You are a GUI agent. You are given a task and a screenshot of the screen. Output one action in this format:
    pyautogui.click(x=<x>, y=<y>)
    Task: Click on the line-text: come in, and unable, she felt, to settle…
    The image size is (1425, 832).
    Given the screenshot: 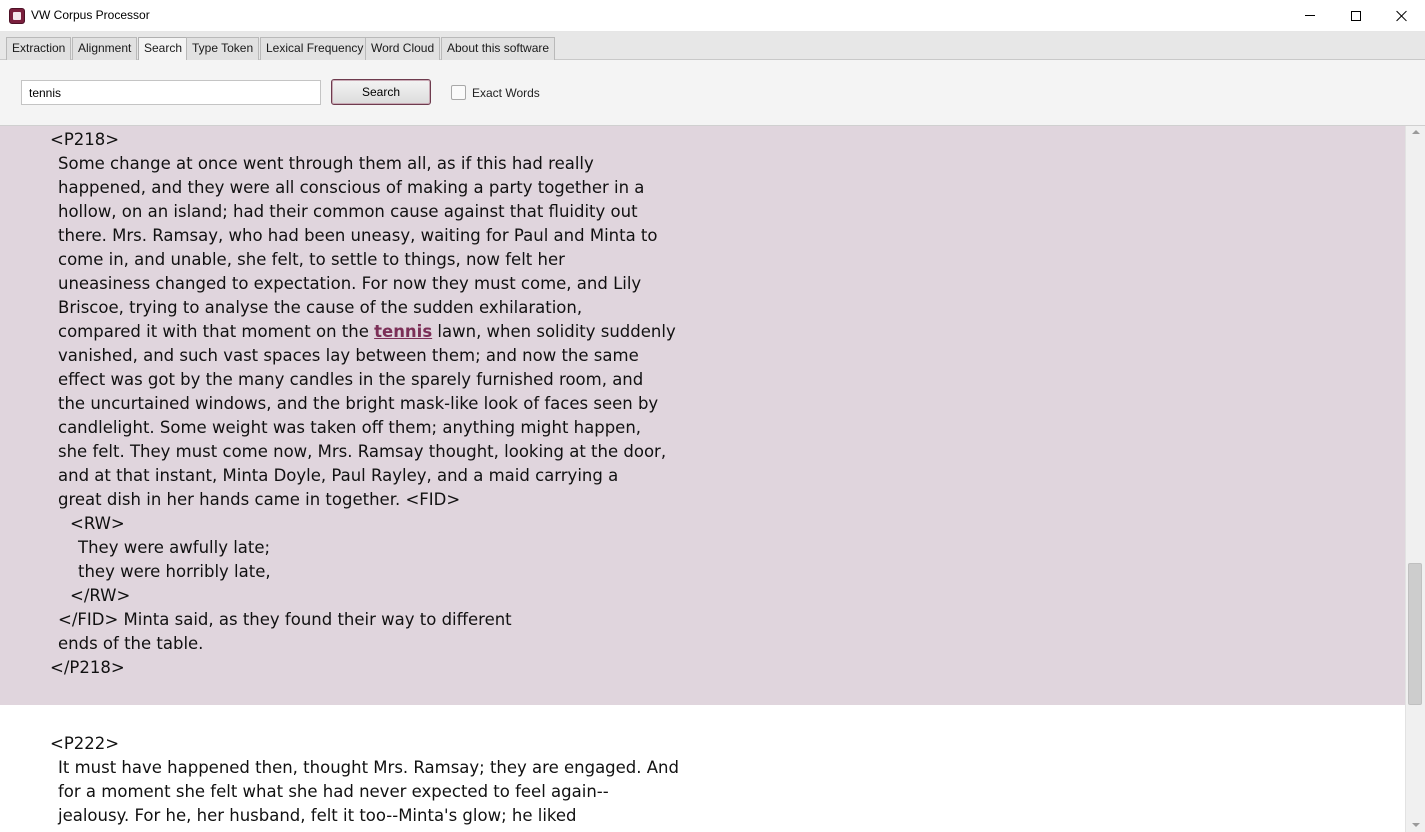 What is the action you would take?
    pyautogui.click(x=311, y=259)
    